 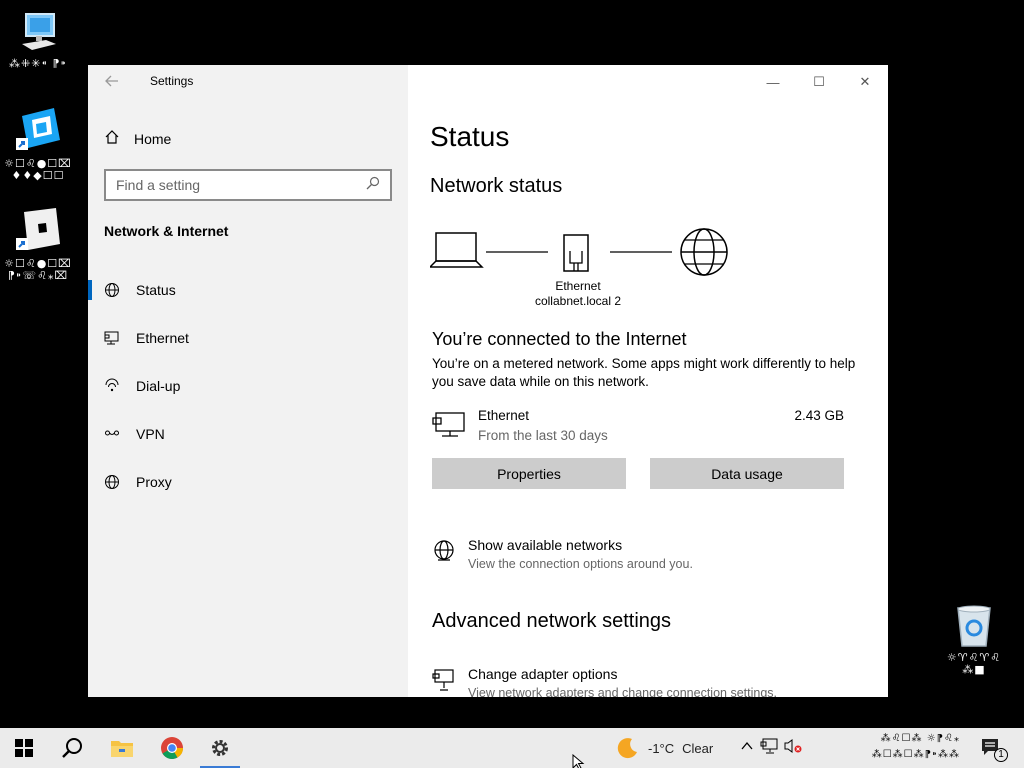 I want to click on settings-taskbar-button, so click(x=220, y=748).